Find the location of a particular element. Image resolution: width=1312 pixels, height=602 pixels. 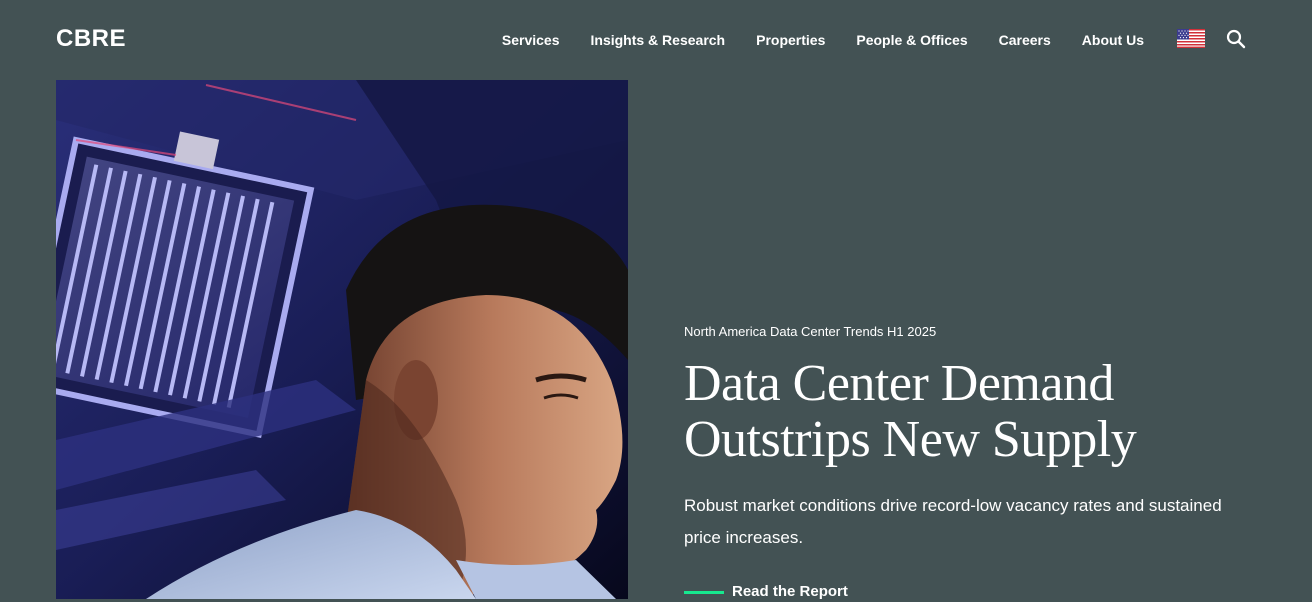

hero-headline-line2: Outstrips New Supply is located at coordinates (910, 439).